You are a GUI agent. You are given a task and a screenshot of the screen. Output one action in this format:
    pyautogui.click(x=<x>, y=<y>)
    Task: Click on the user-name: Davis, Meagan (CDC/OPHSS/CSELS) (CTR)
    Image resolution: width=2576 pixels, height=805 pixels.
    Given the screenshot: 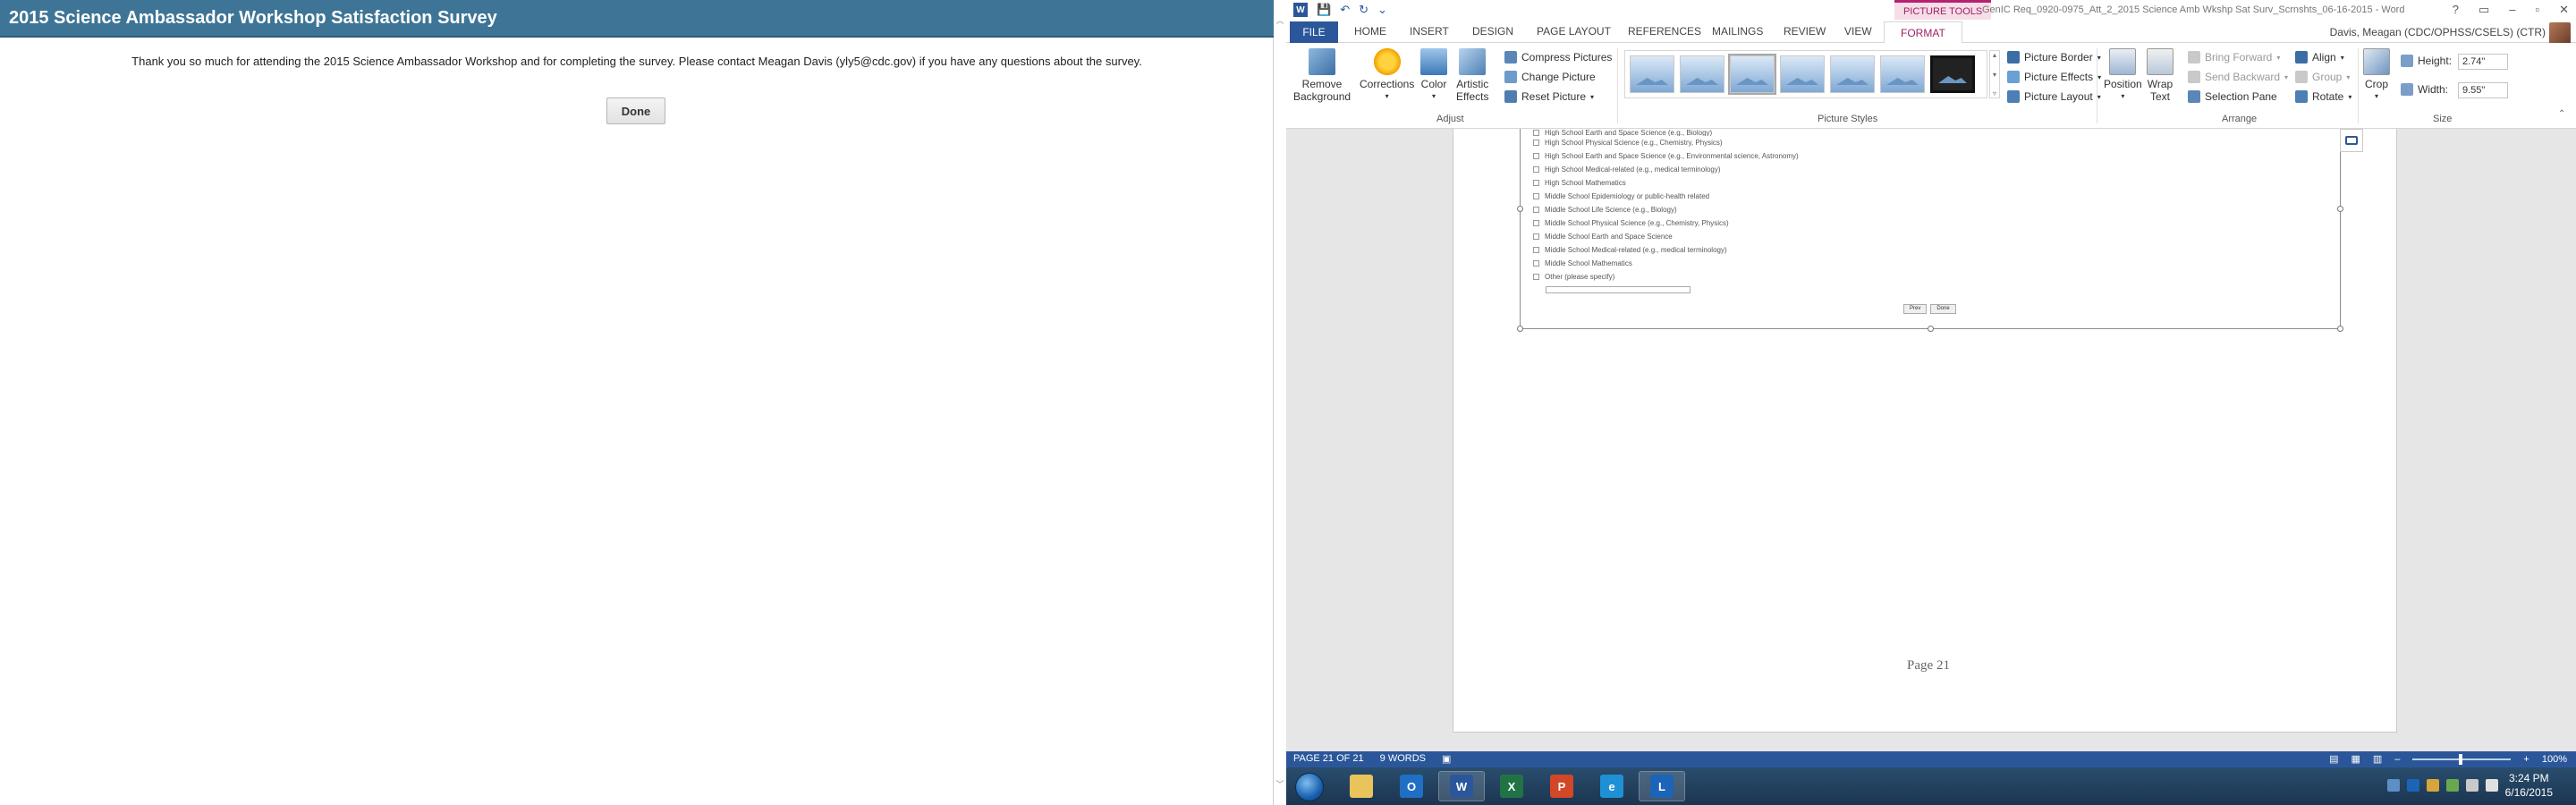 What is the action you would take?
    pyautogui.click(x=2438, y=32)
    